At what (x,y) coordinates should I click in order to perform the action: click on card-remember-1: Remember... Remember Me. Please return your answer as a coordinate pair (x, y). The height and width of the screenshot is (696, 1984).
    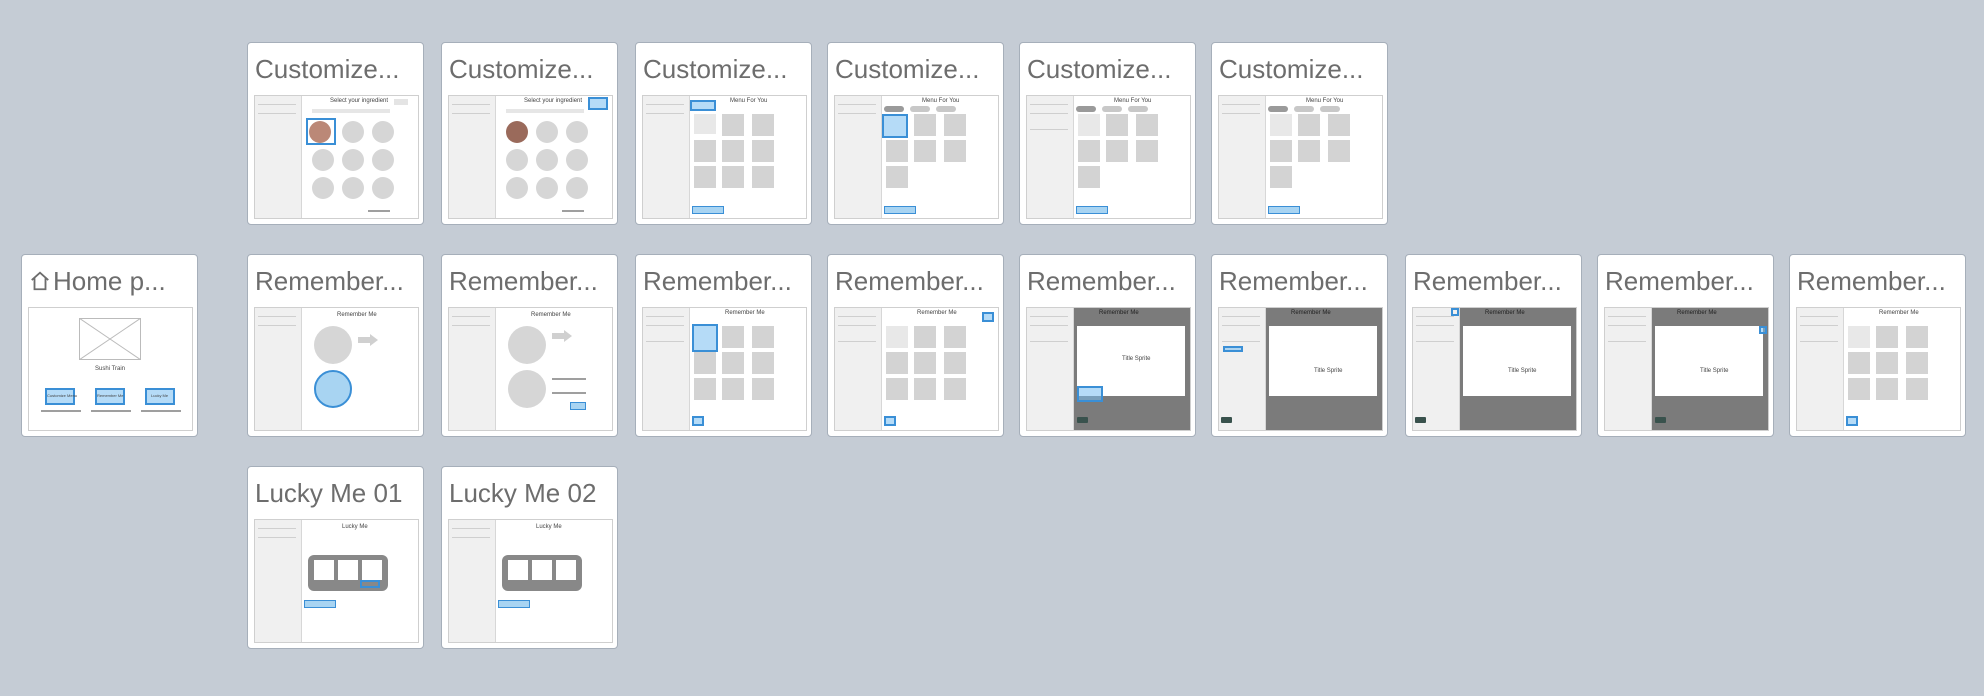
    Looking at the image, I should click on (335, 345).